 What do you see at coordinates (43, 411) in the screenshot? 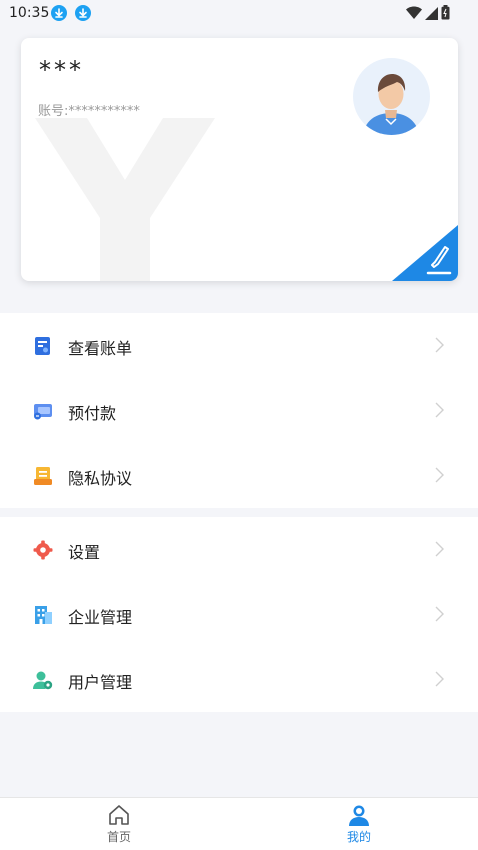
I see `prepay-card-icon` at bounding box center [43, 411].